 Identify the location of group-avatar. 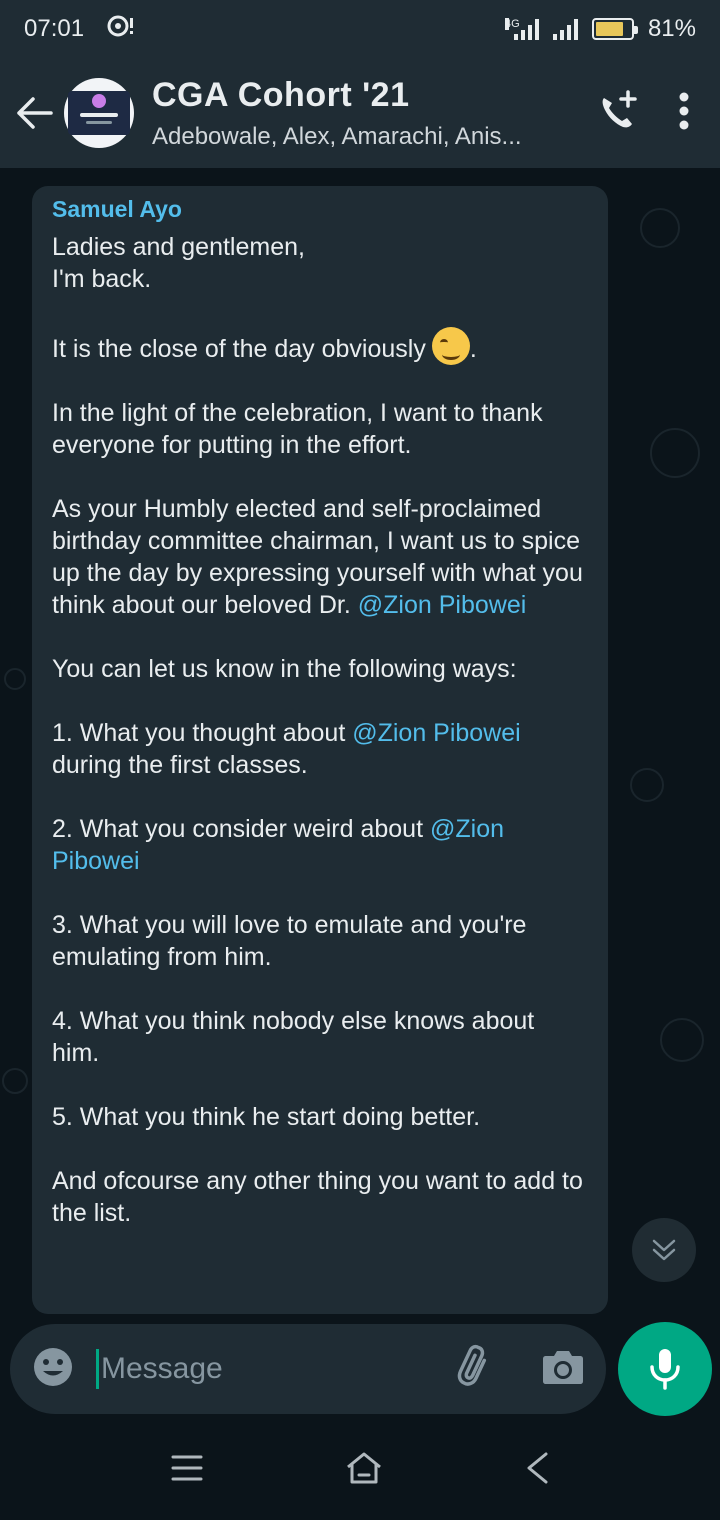
(99, 113).